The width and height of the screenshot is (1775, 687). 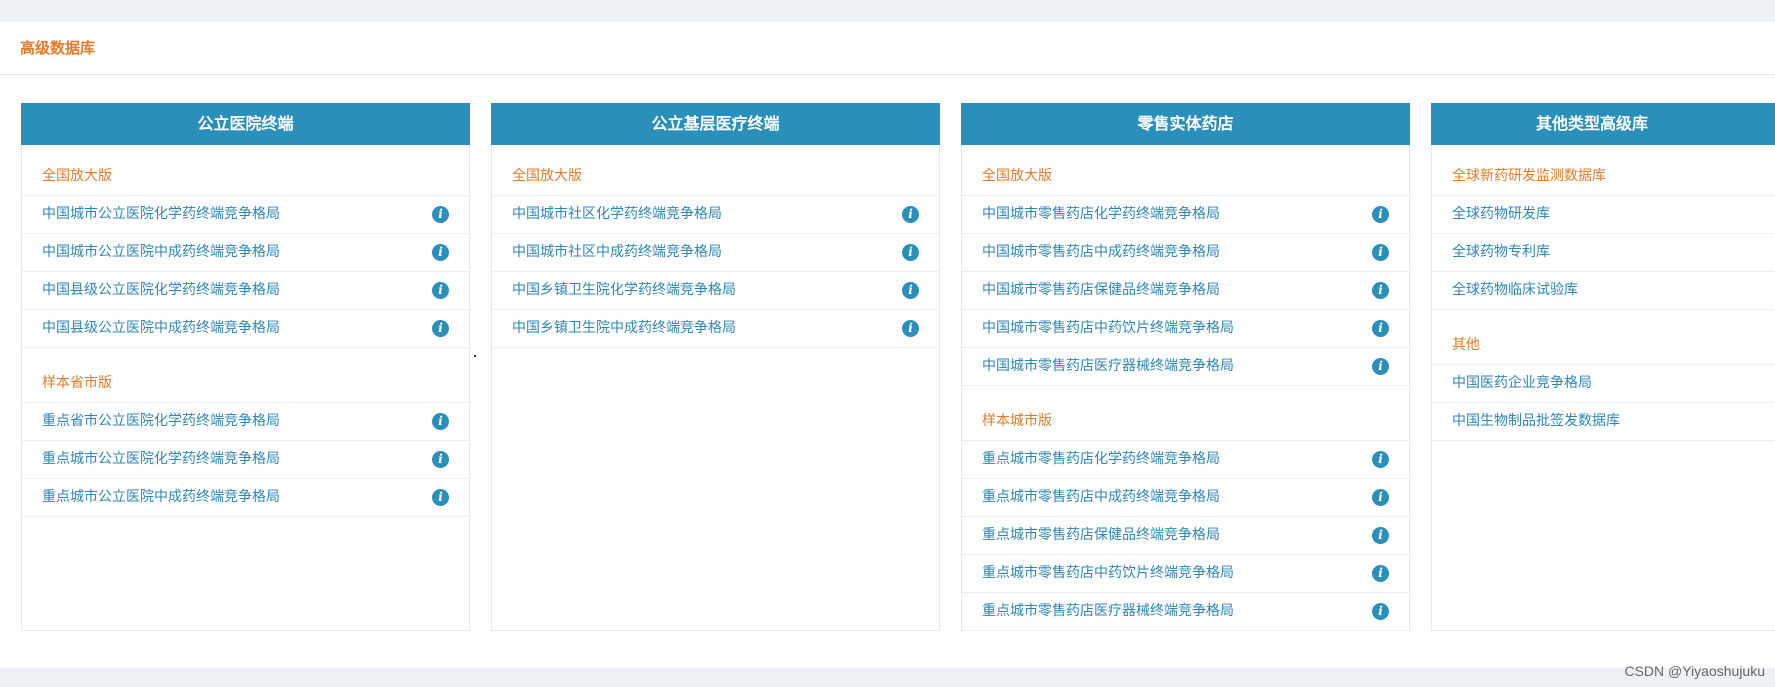 What do you see at coordinates (617, 252) in the screenshot?
I see `database-link-label: 中国城市社区中成药终端竞争格局` at bounding box center [617, 252].